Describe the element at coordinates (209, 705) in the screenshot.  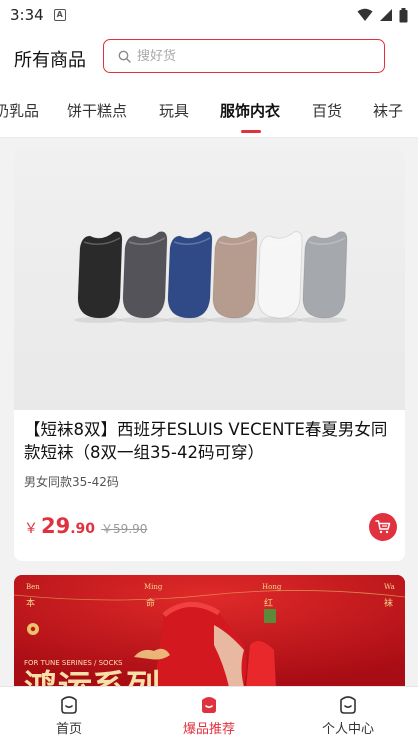
I see `hot-picks-icon` at that location.